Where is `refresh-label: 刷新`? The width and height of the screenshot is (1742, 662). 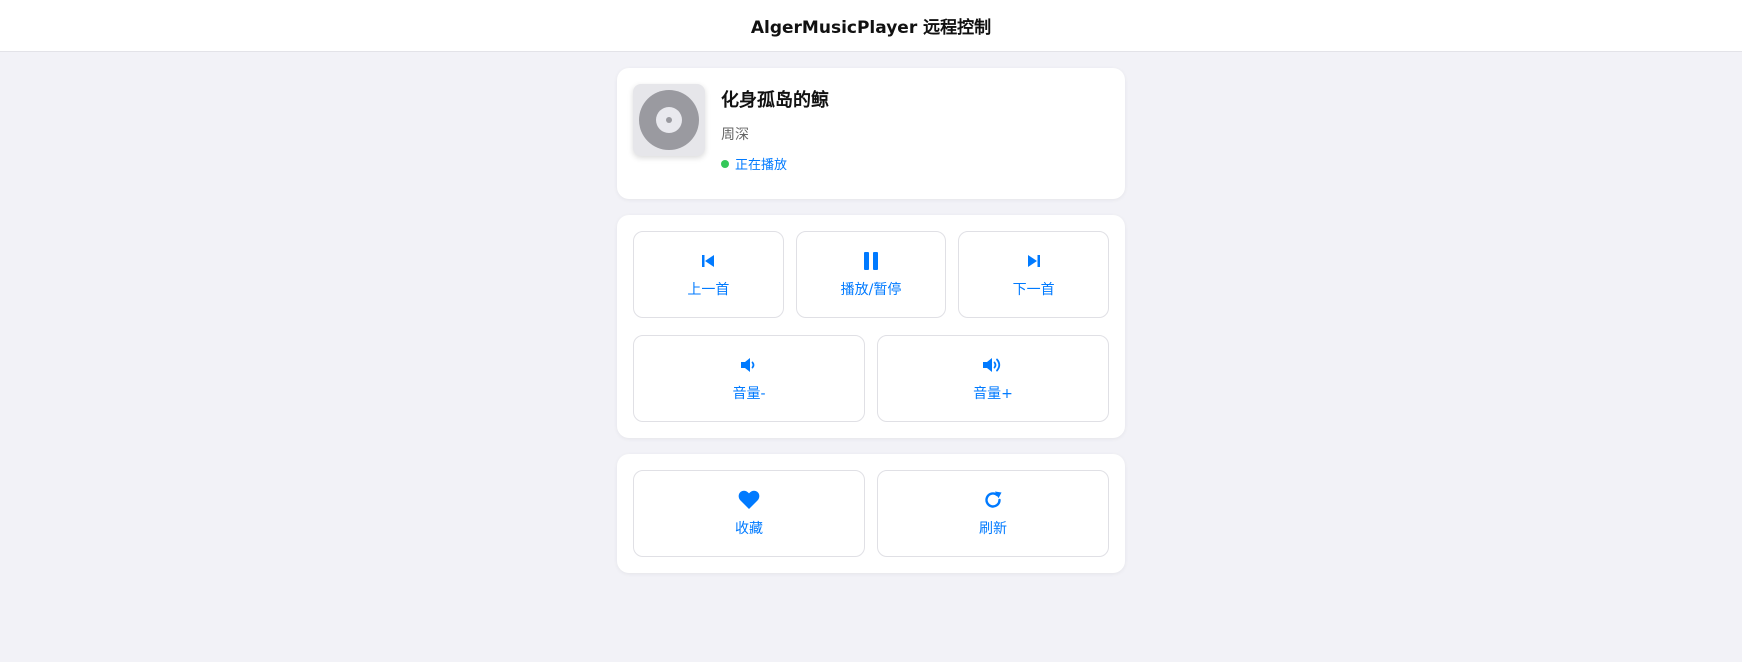
refresh-label: 刷新 is located at coordinates (993, 528).